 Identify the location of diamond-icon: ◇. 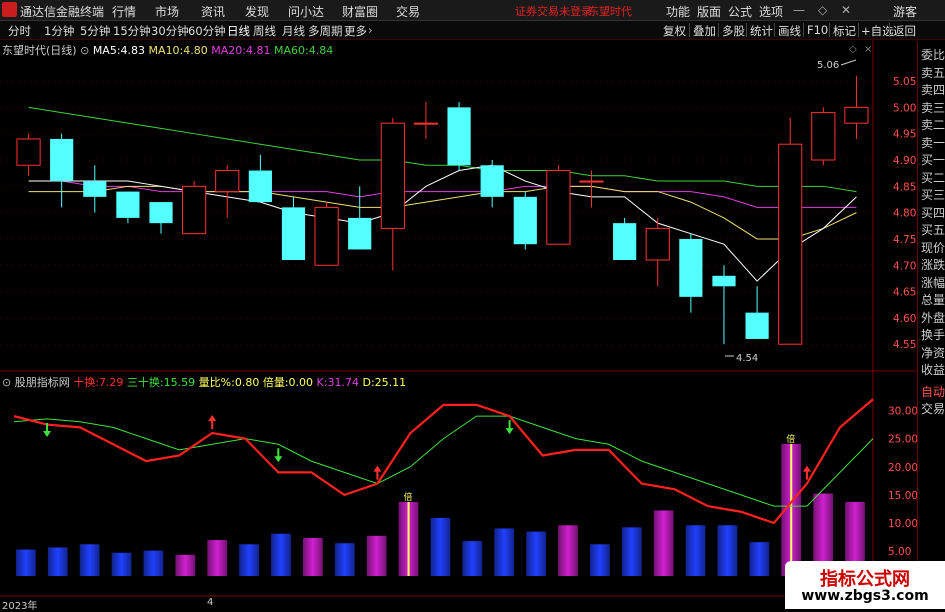
(853, 49).